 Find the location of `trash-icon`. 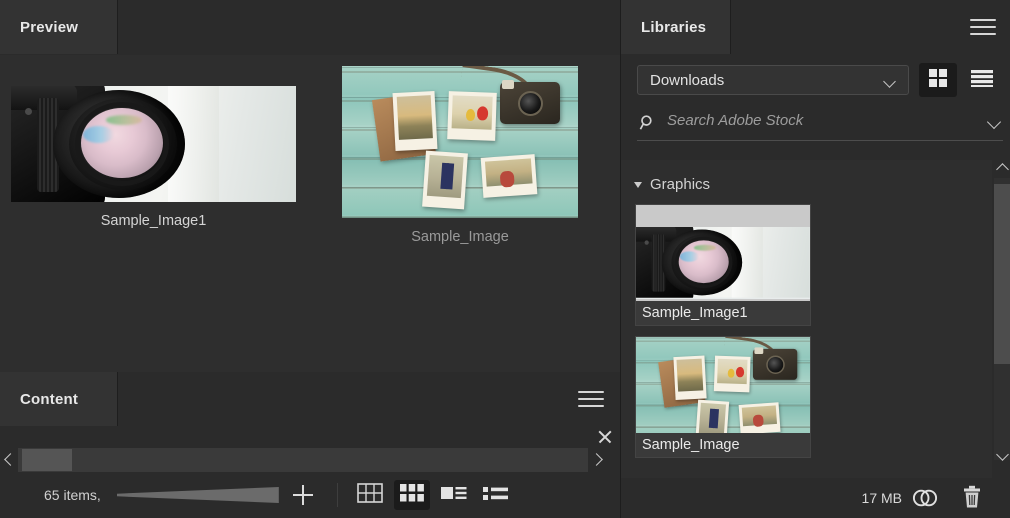

trash-icon is located at coordinates (972, 498).